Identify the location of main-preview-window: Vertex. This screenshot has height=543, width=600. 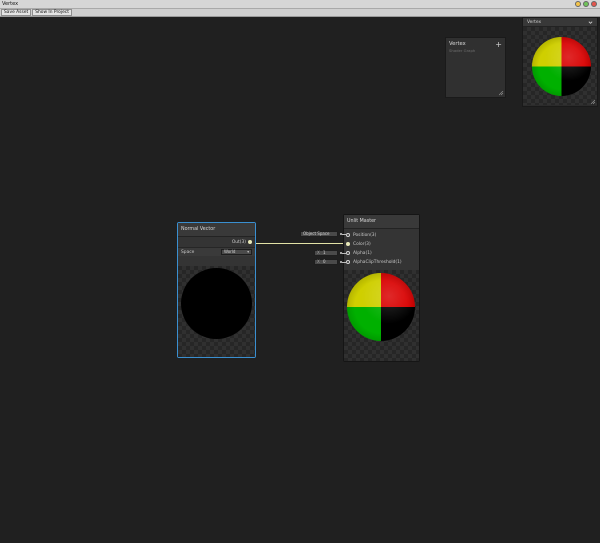
(560, 62).